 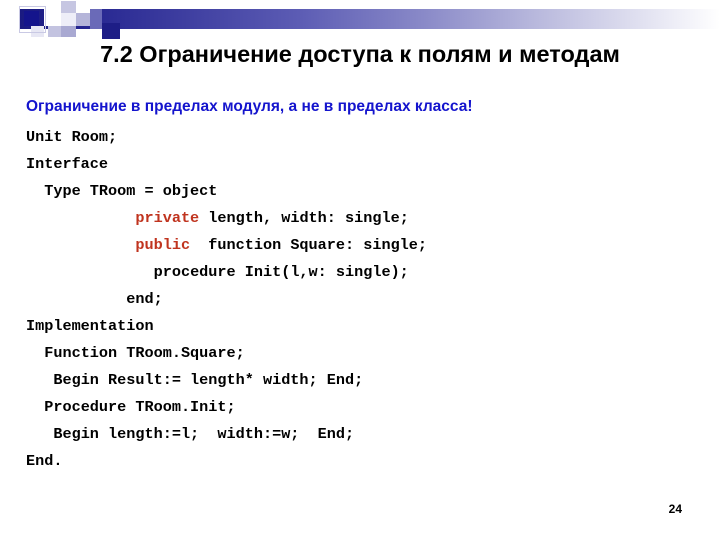 What do you see at coordinates (140, 407) in the screenshot?
I see `code-text: Procedure TRoom.Init;` at bounding box center [140, 407].